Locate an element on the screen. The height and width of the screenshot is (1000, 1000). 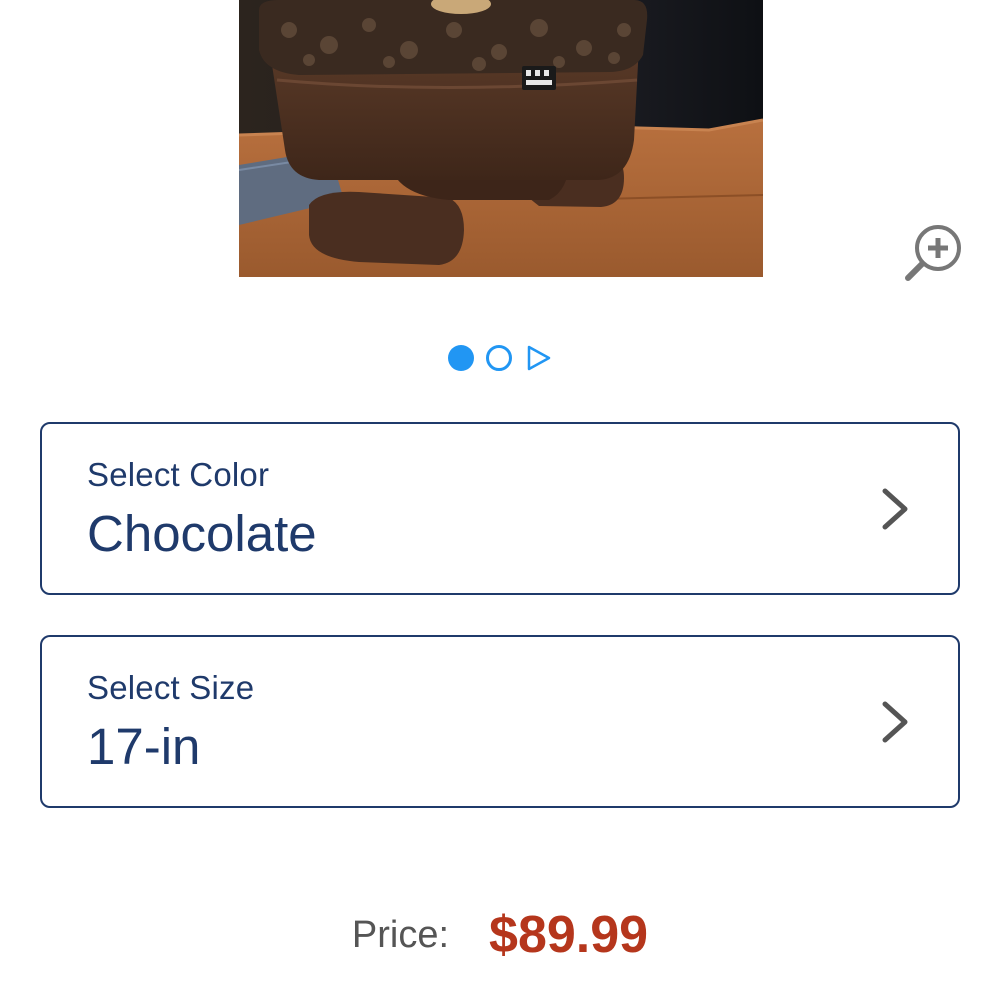
pet-seat-illustration is located at coordinates (501, 138).